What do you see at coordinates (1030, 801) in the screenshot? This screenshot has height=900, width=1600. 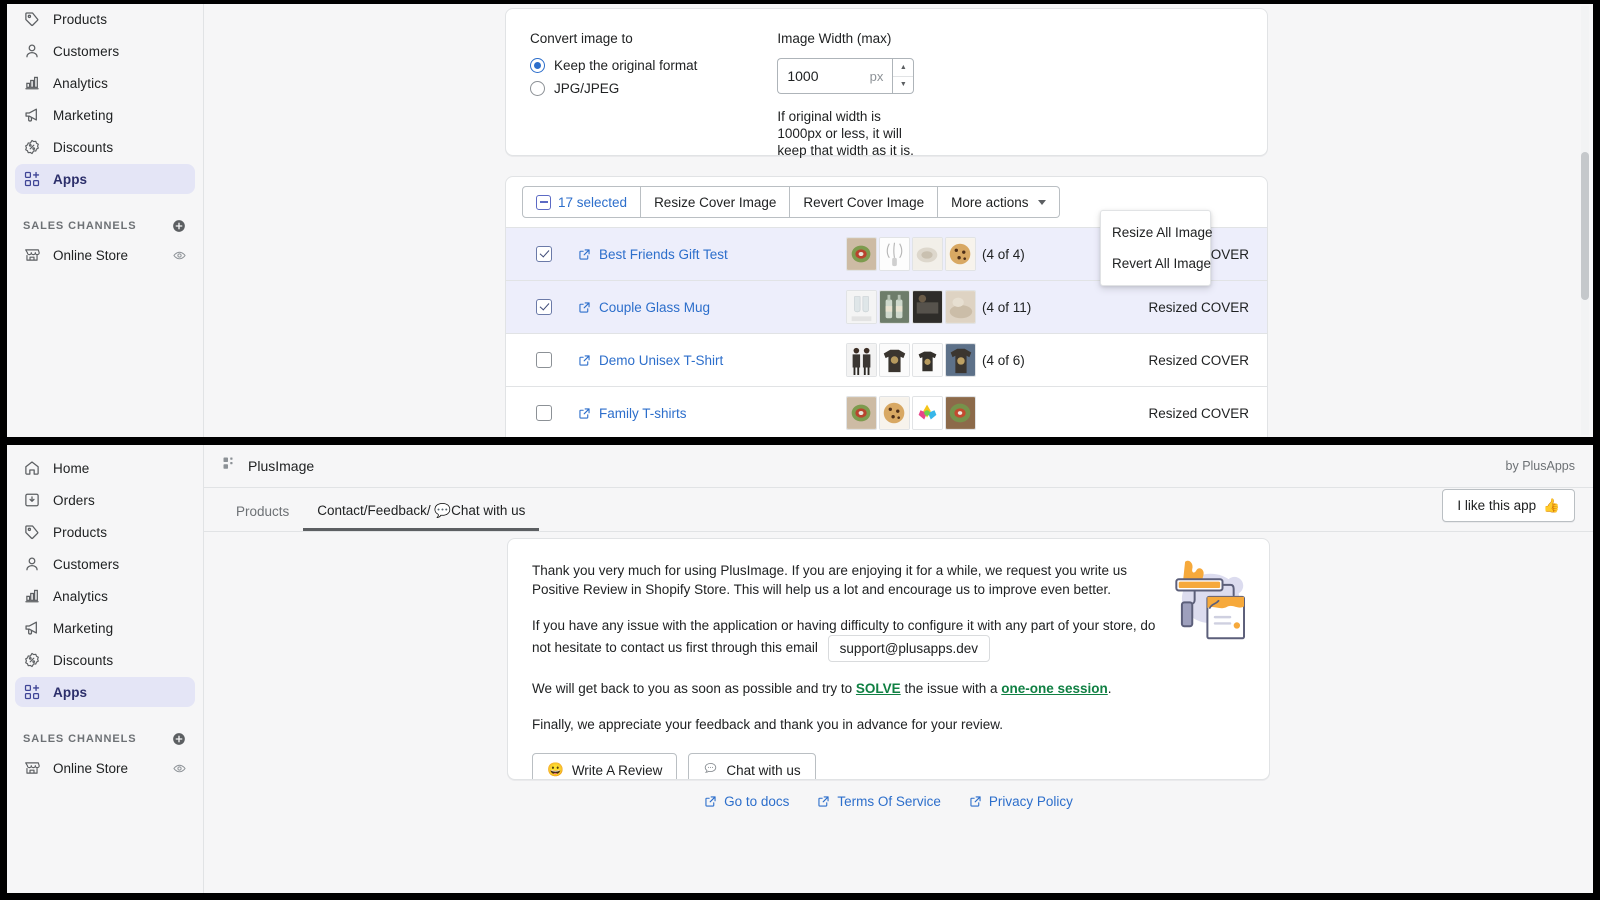 I see `footer-link-label: Privacy Policy` at bounding box center [1030, 801].